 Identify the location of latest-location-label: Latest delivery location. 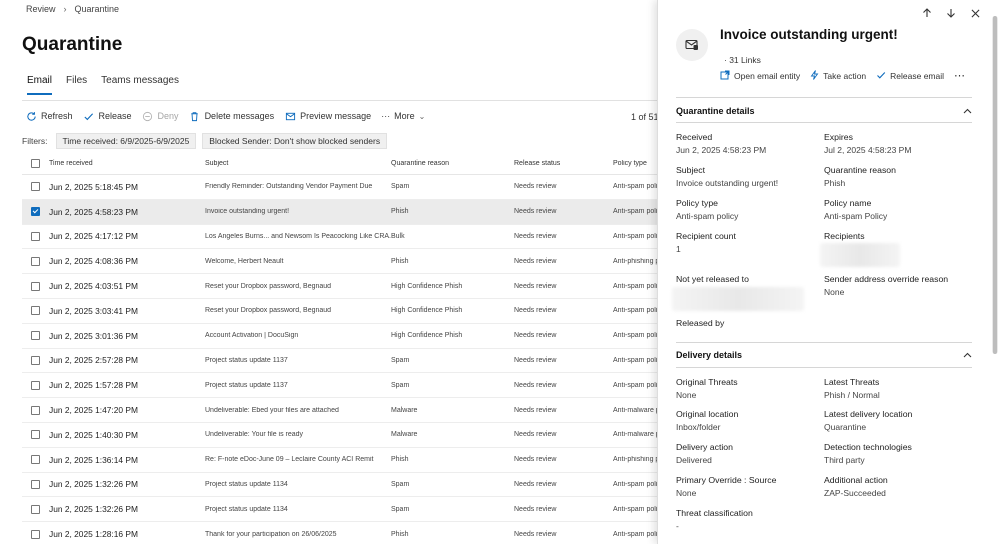
(868, 414).